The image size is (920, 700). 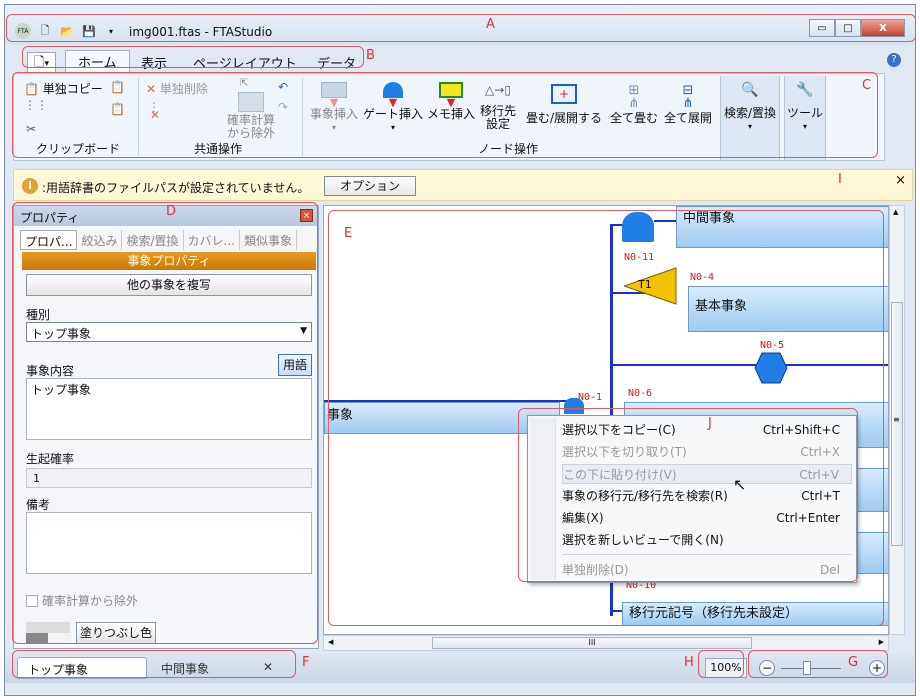 What do you see at coordinates (63, 88) in the screenshot?
I see `copy-single-button: 📋 単独コピー` at bounding box center [63, 88].